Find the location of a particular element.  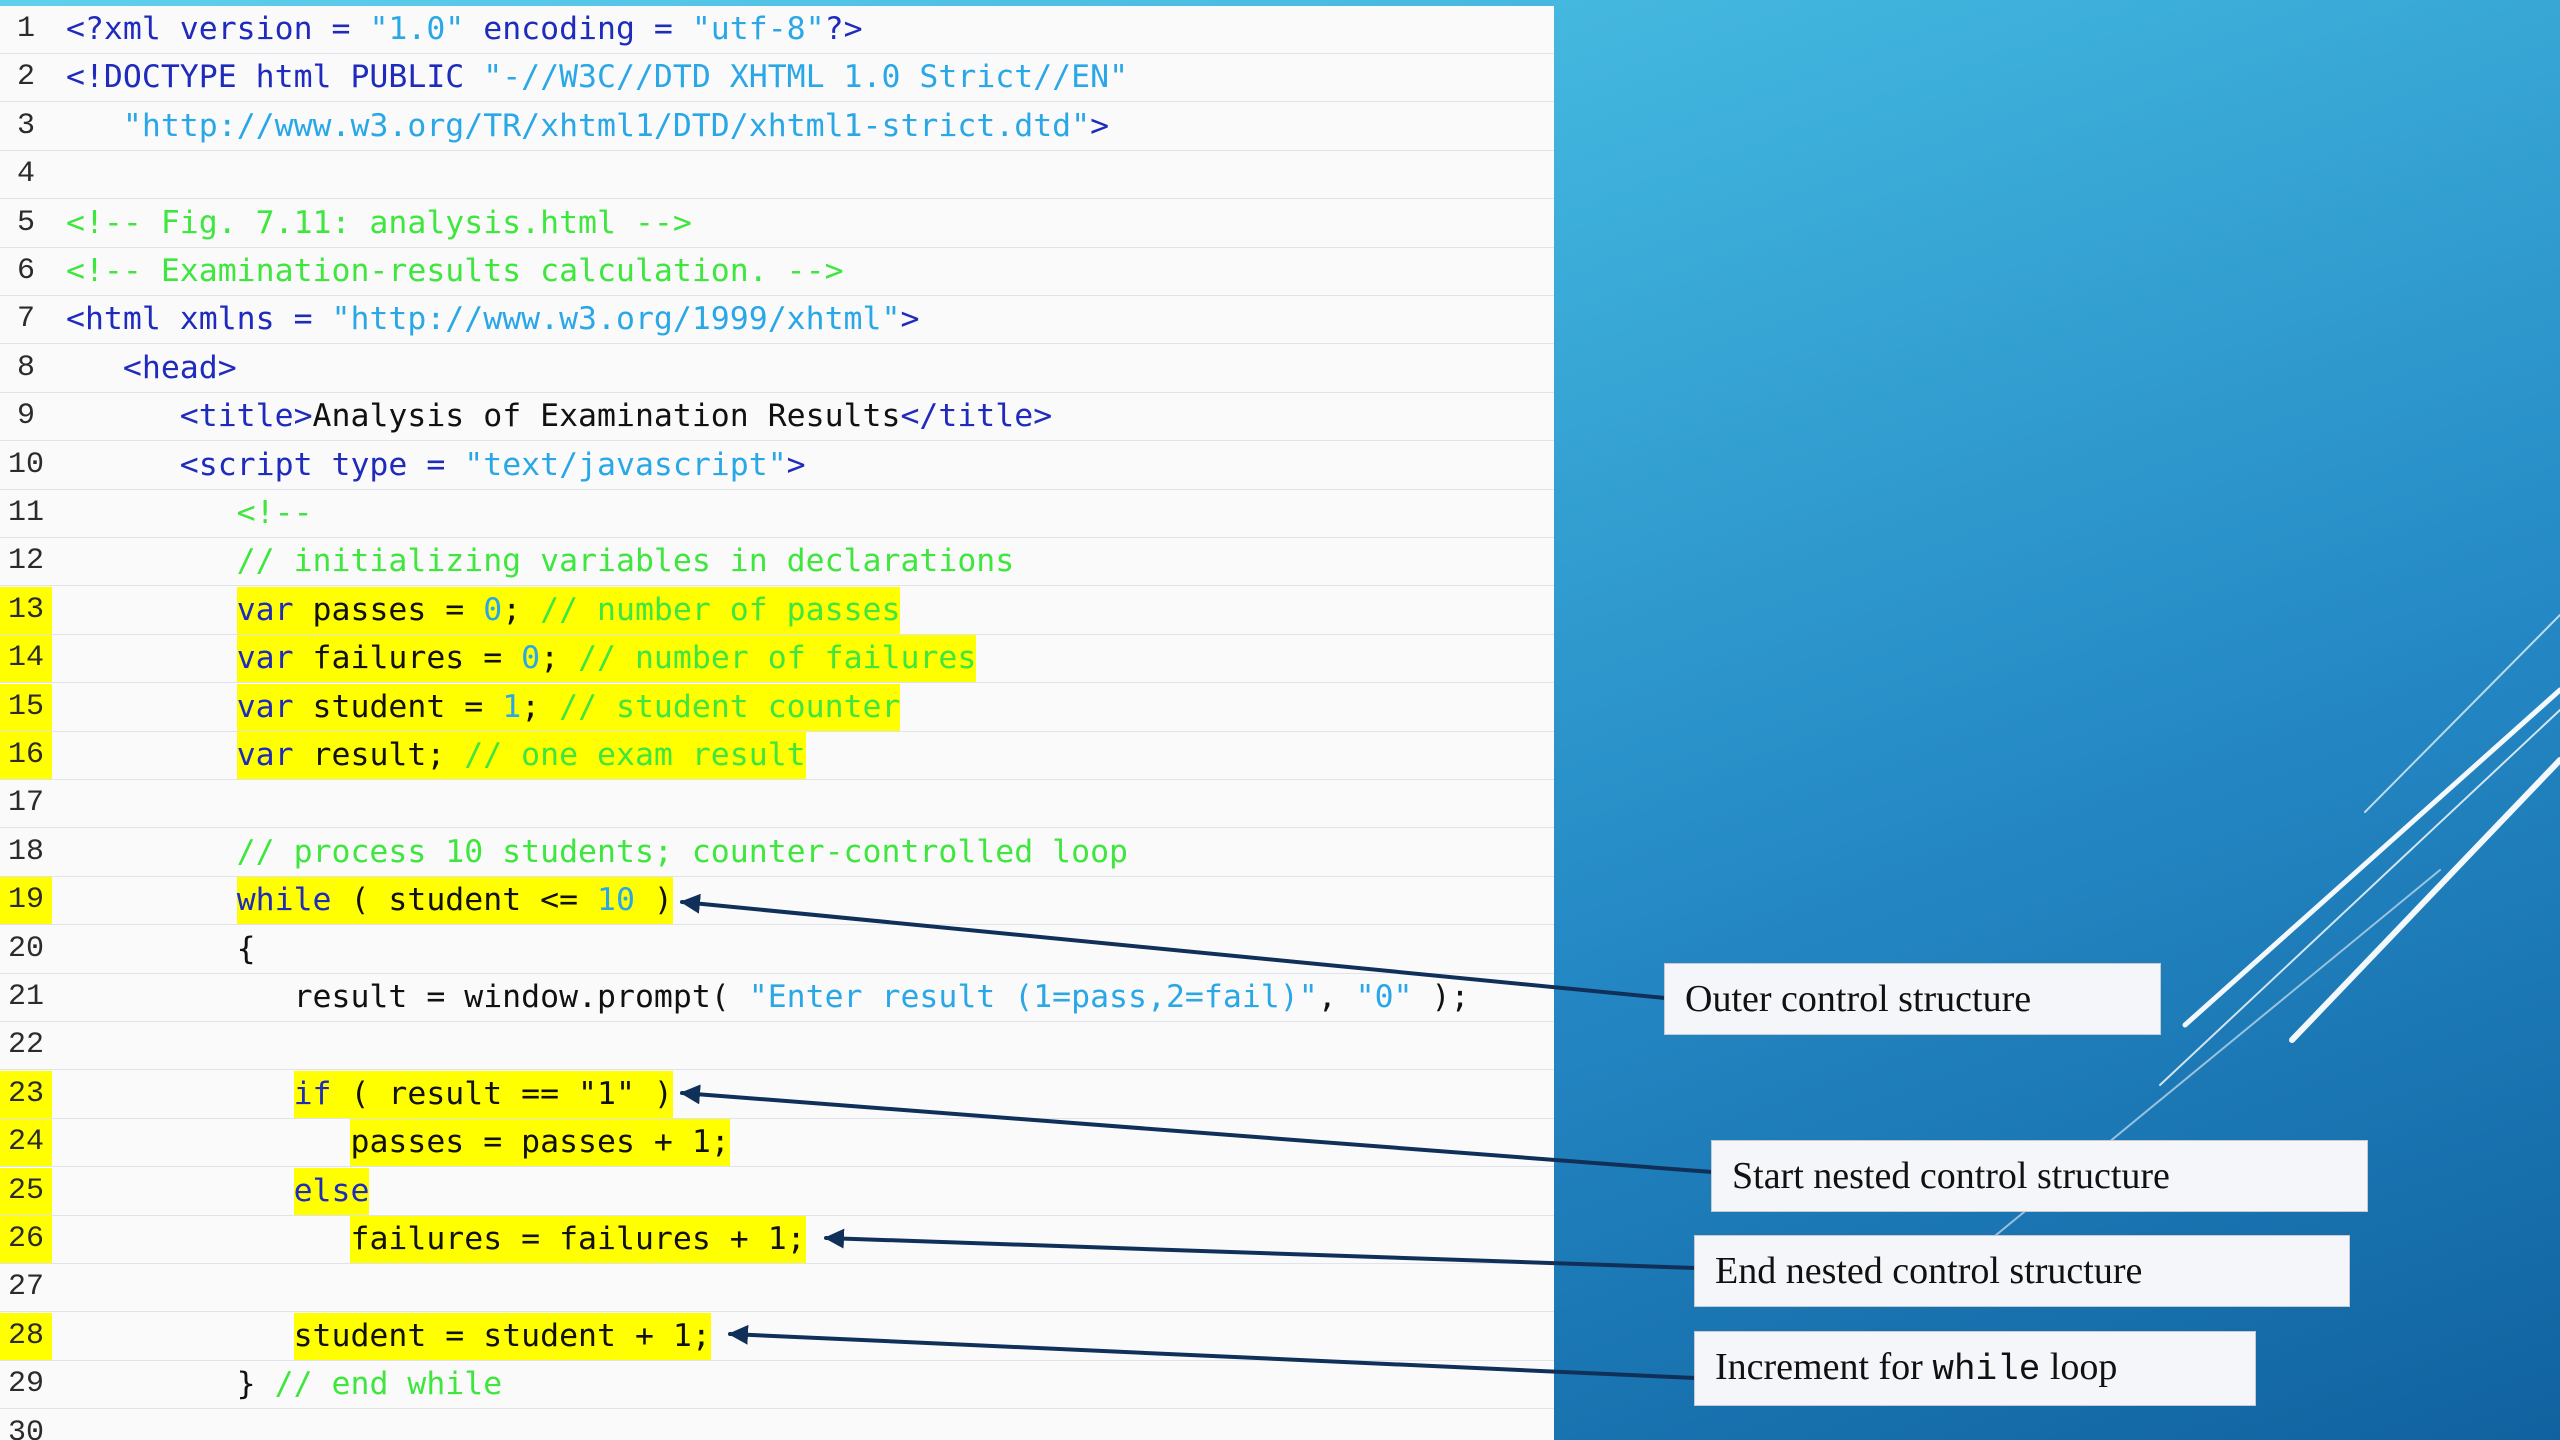

arrow-increment is located at coordinates (1212, 1352).